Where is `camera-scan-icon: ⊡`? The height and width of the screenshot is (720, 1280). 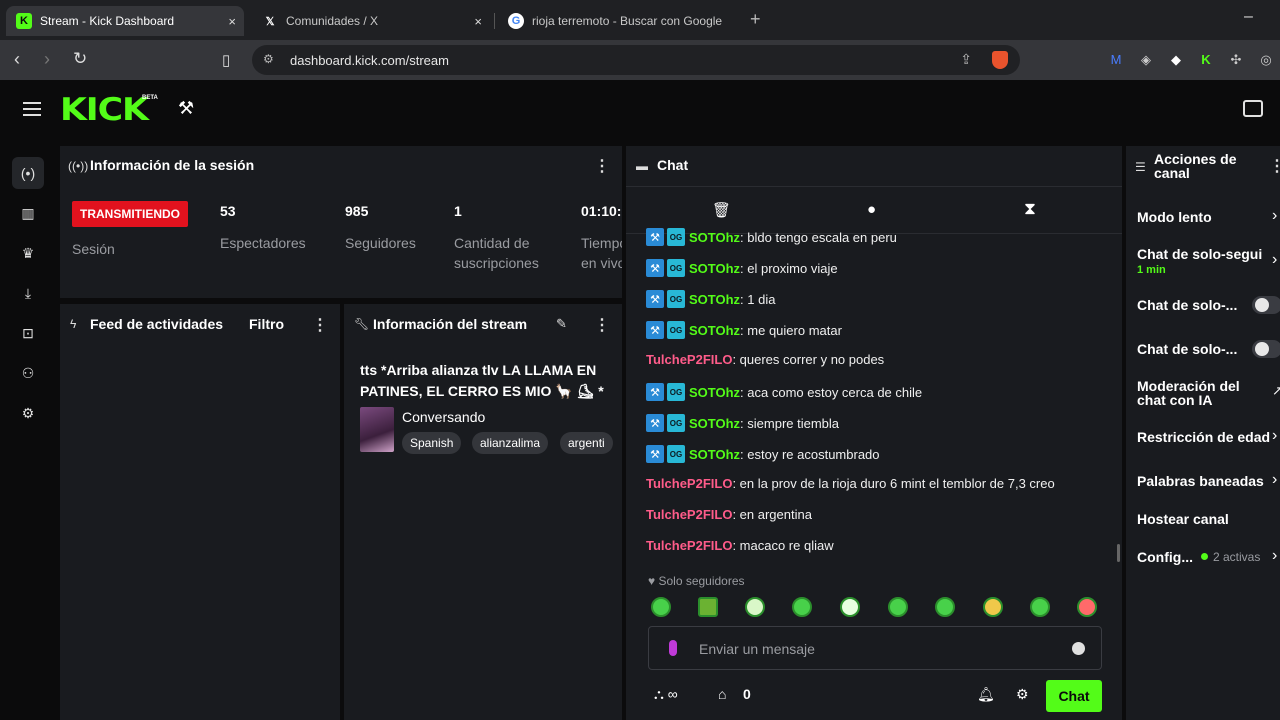
camera-scan-icon: ⊡ is located at coordinates (28, 333).